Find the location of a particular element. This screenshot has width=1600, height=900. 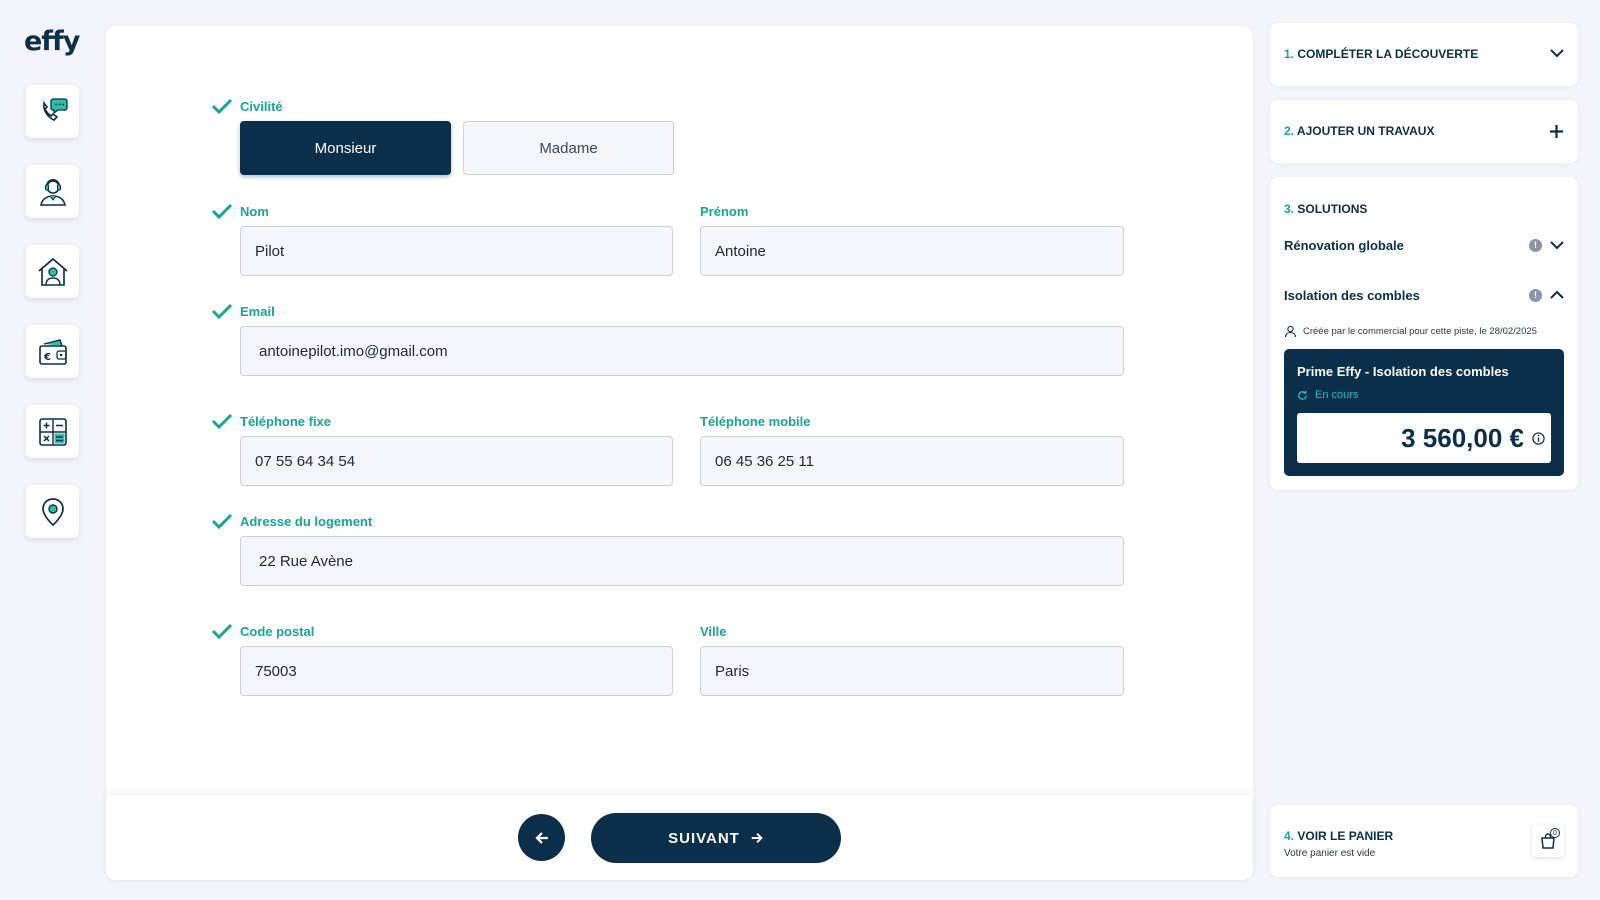

prenom-input: Antoine is located at coordinates (912, 251).